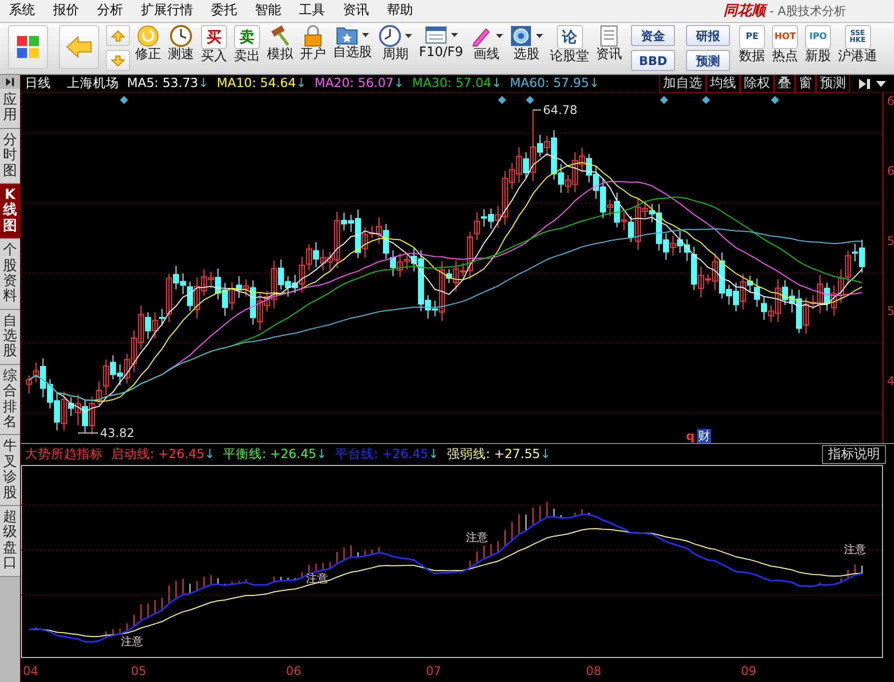 The height and width of the screenshot is (682, 894). What do you see at coordinates (294, 671) in the screenshot?
I see `axis-label: 06` at bounding box center [294, 671].